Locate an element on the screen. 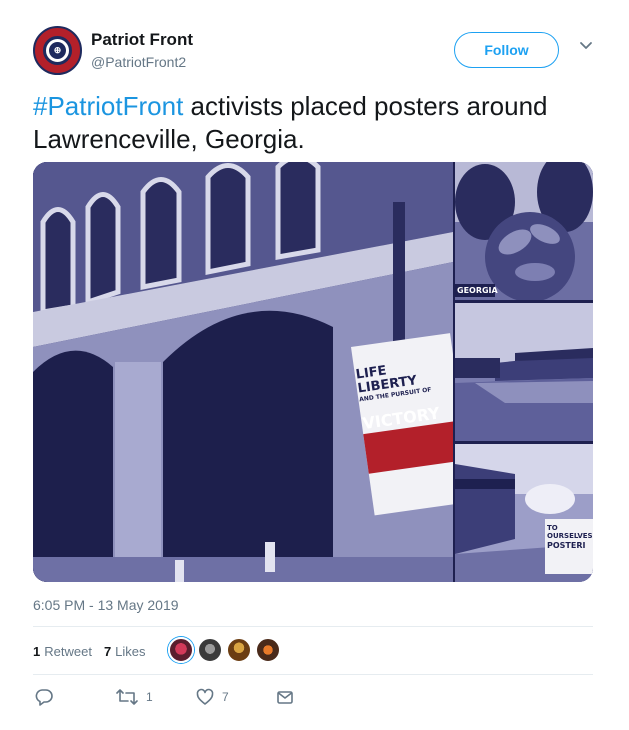 This screenshot has height=730, width=629. like-stat-count: 7 is located at coordinates (107, 651).